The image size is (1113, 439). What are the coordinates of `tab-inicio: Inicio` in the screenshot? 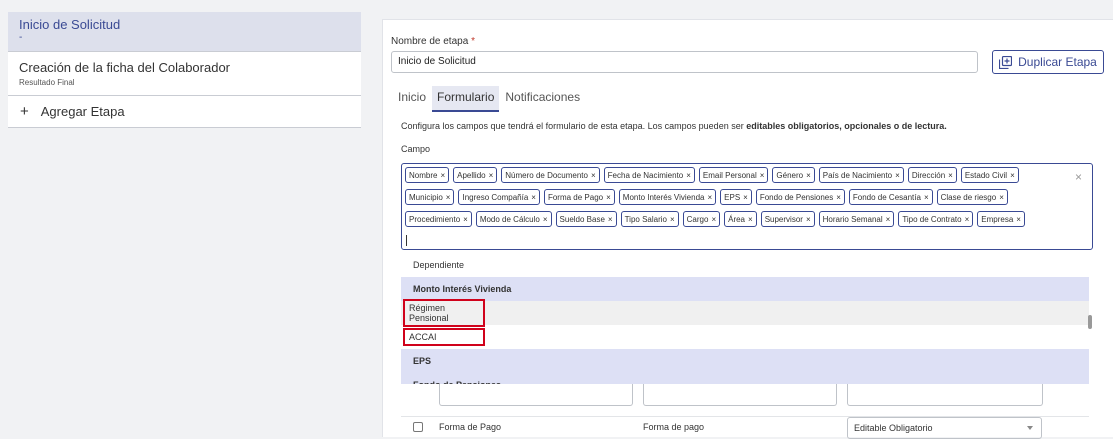 It's located at (412, 99).